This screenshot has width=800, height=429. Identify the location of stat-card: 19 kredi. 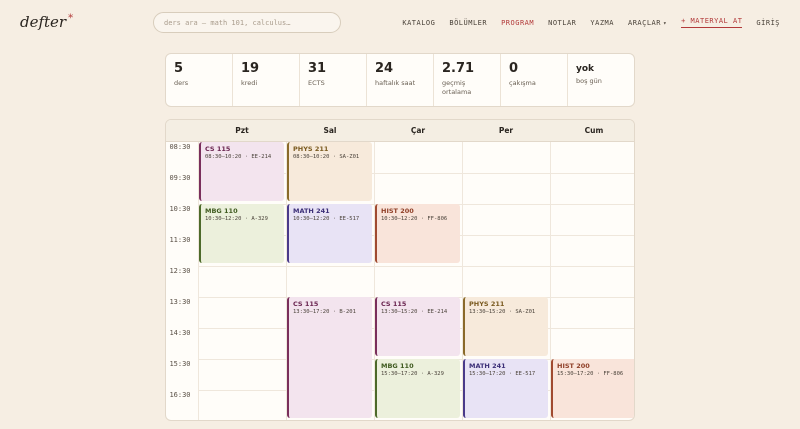
(266, 80).